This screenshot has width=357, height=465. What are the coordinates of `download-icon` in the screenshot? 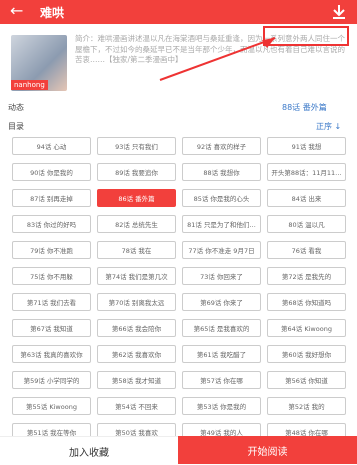 It's located at (339, 12).